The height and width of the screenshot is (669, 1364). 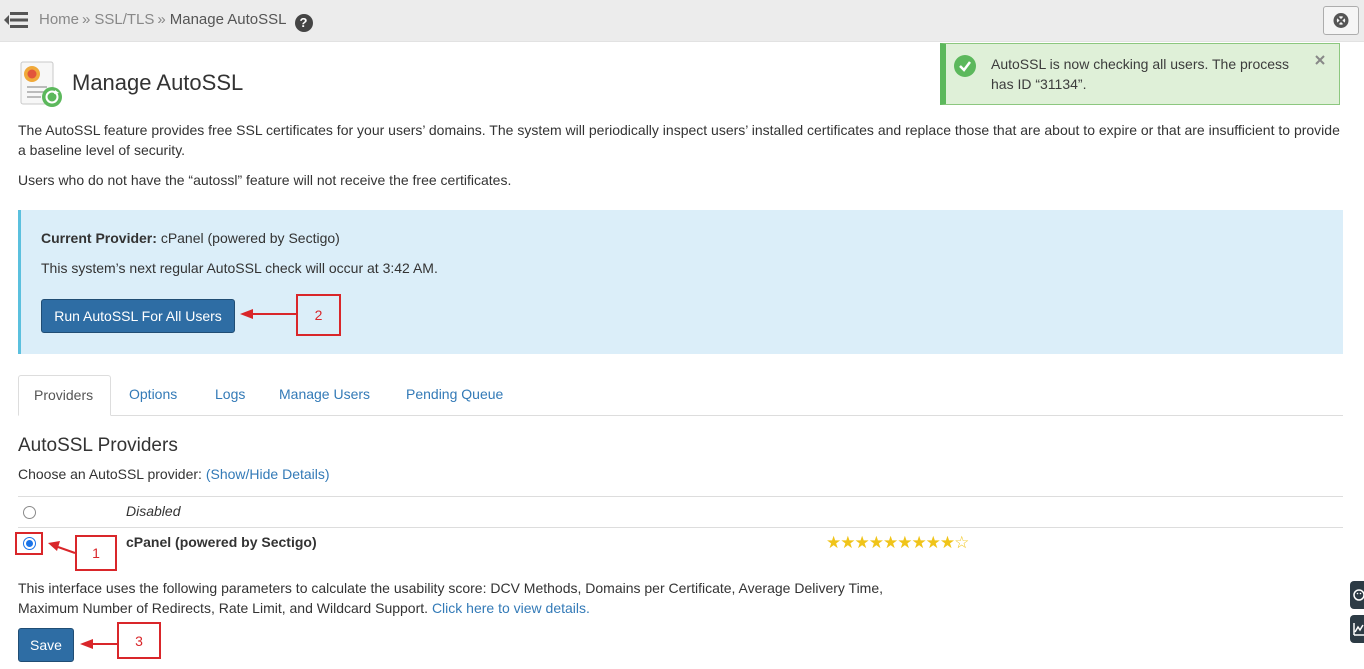 I want to click on usability-rating: ★★★★★★★★★☆, so click(x=897, y=543).